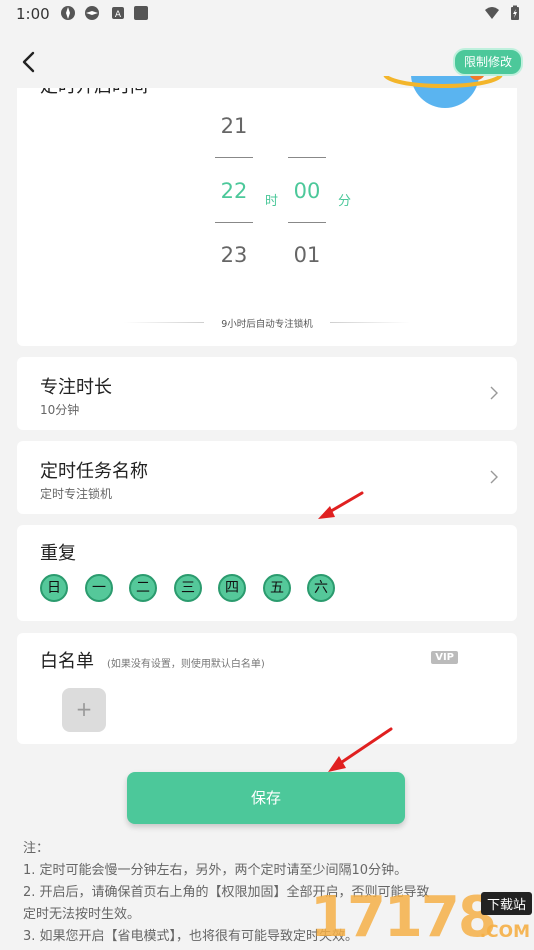 The width and height of the screenshot is (534, 950). I want to click on whitelist-note: (如果没有设置，则使用默认白名单), so click(186, 664).